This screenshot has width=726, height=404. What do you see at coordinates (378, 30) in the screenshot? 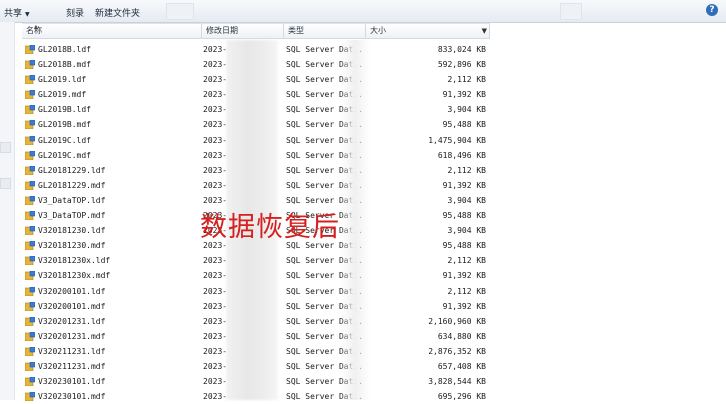
I see `column-header-size-label: 大小` at bounding box center [378, 30].